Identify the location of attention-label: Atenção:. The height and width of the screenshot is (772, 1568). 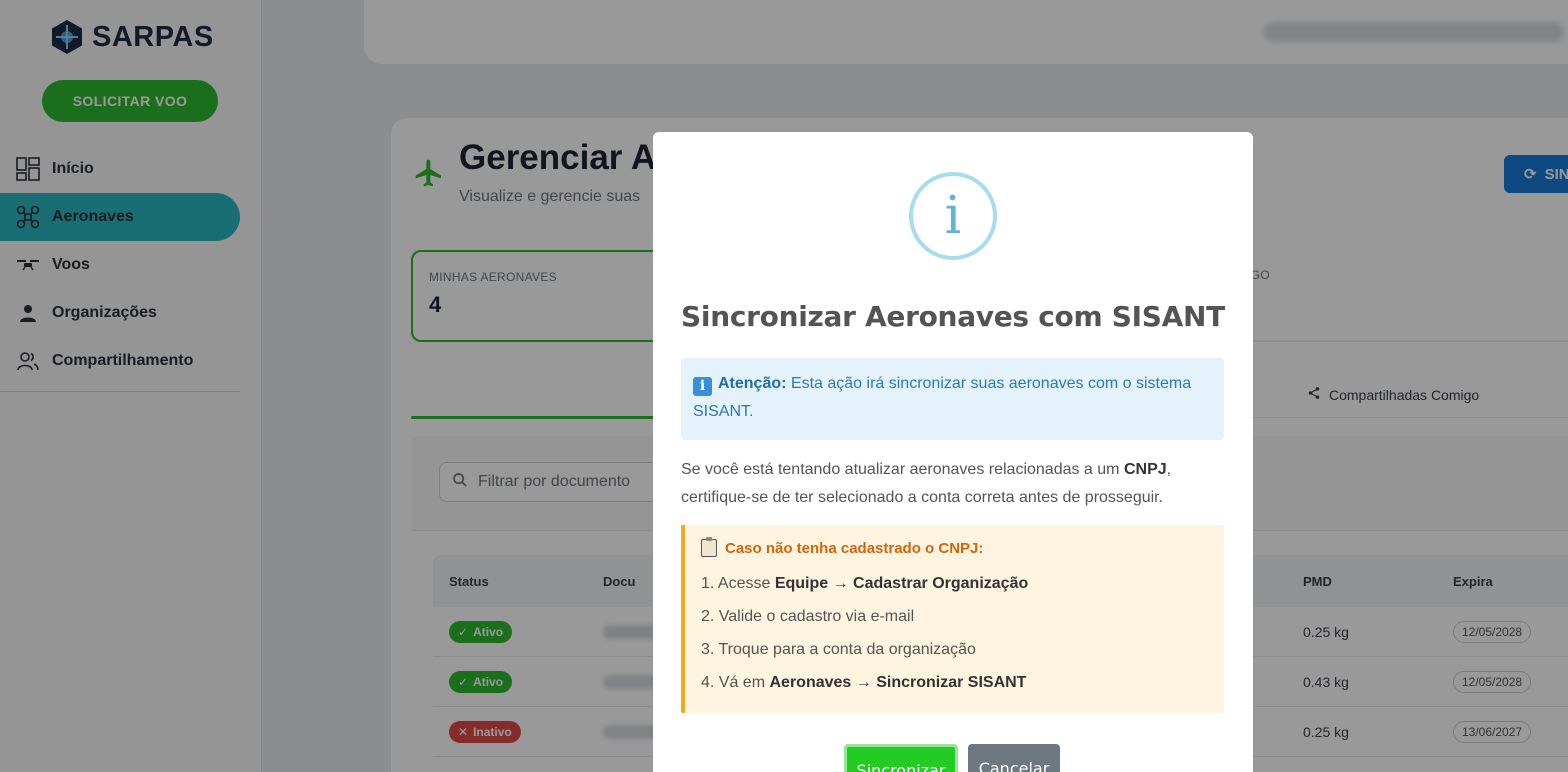
(752, 383).